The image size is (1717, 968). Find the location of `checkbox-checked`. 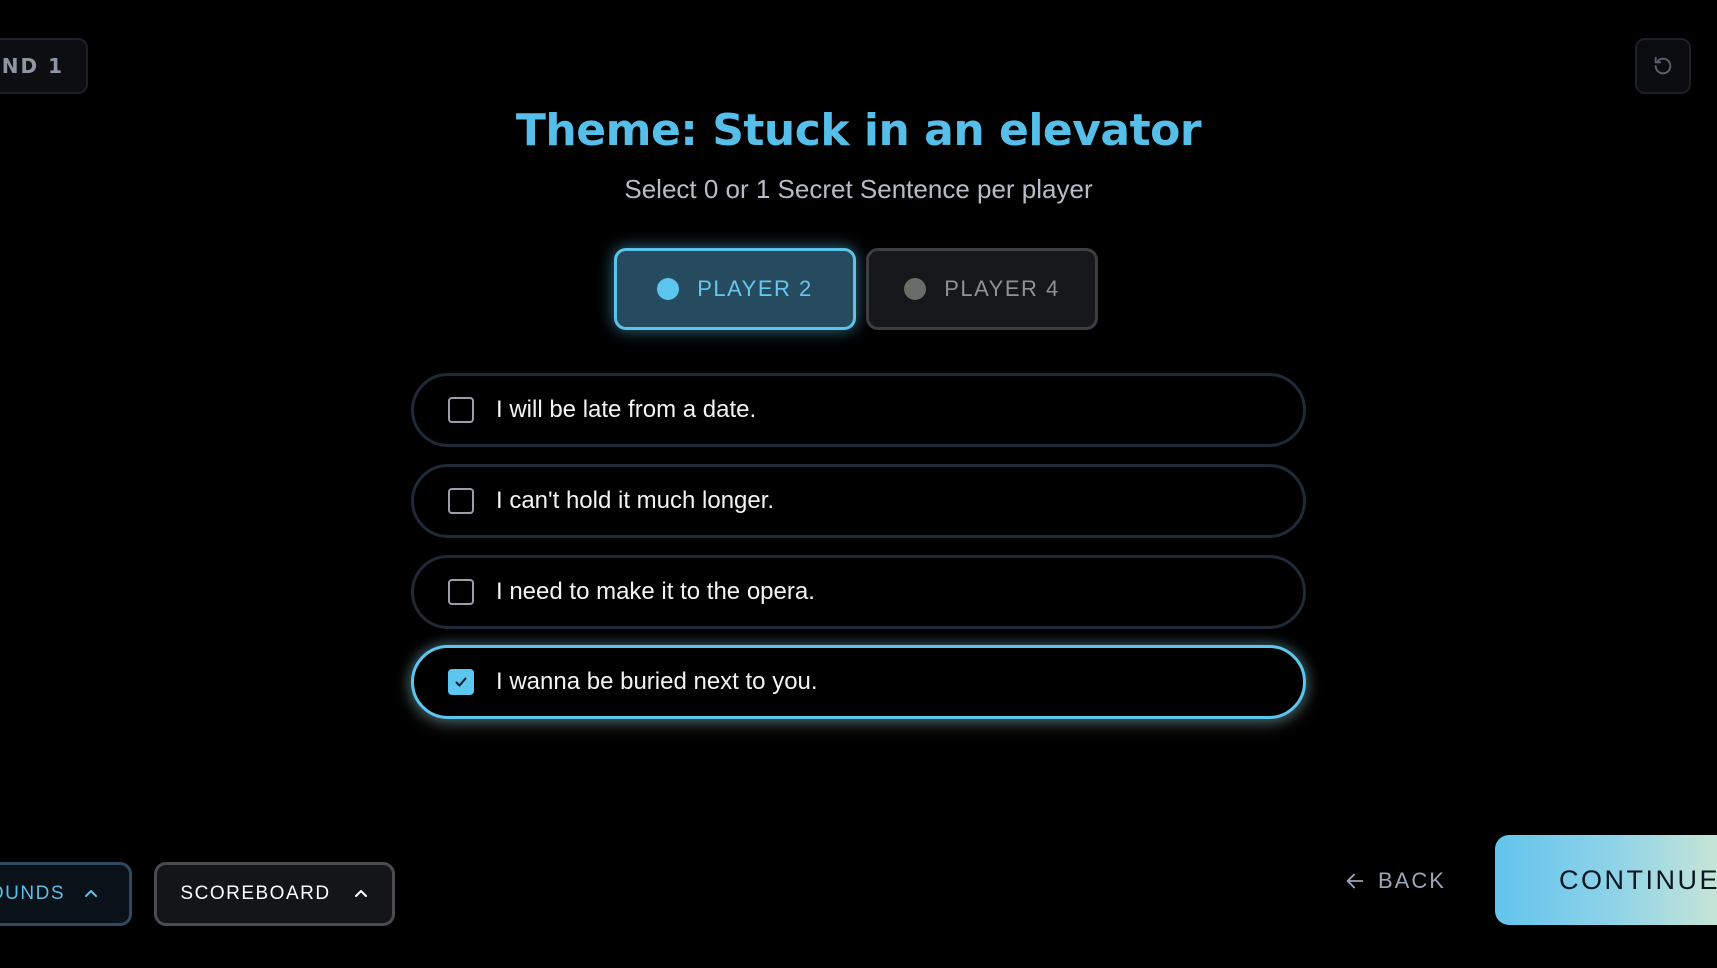

checkbox-checked is located at coordinates (461, 682).